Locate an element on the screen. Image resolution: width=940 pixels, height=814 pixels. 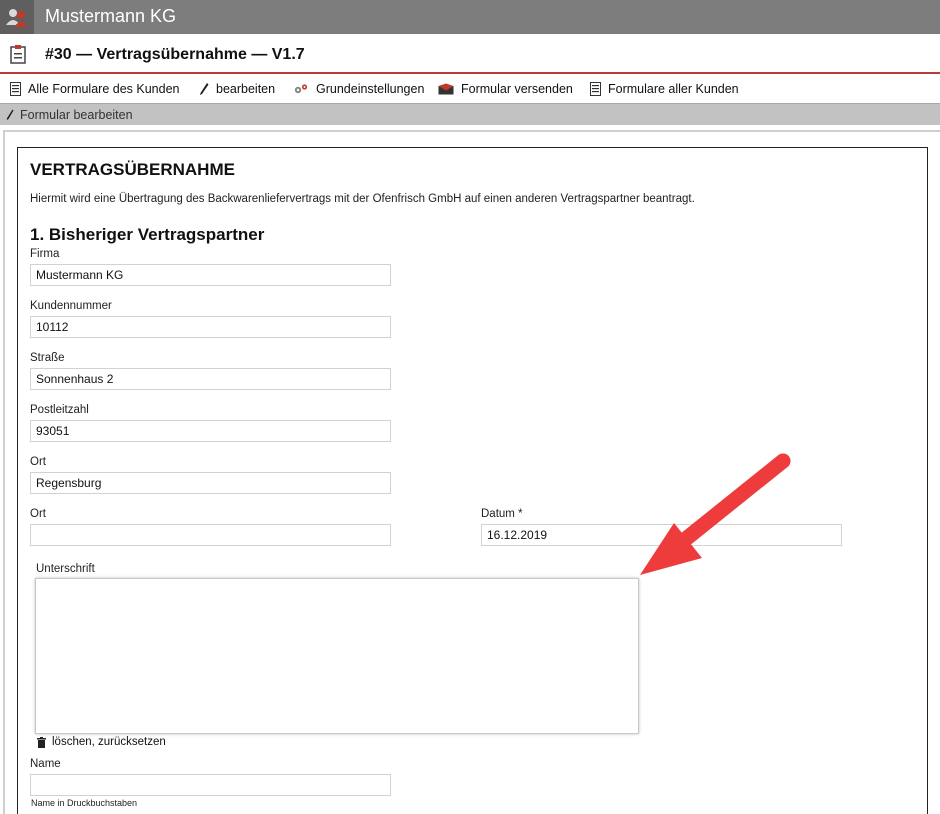
name-hint: Name in Druckbuchstaben is located at coordinates (84, 803).